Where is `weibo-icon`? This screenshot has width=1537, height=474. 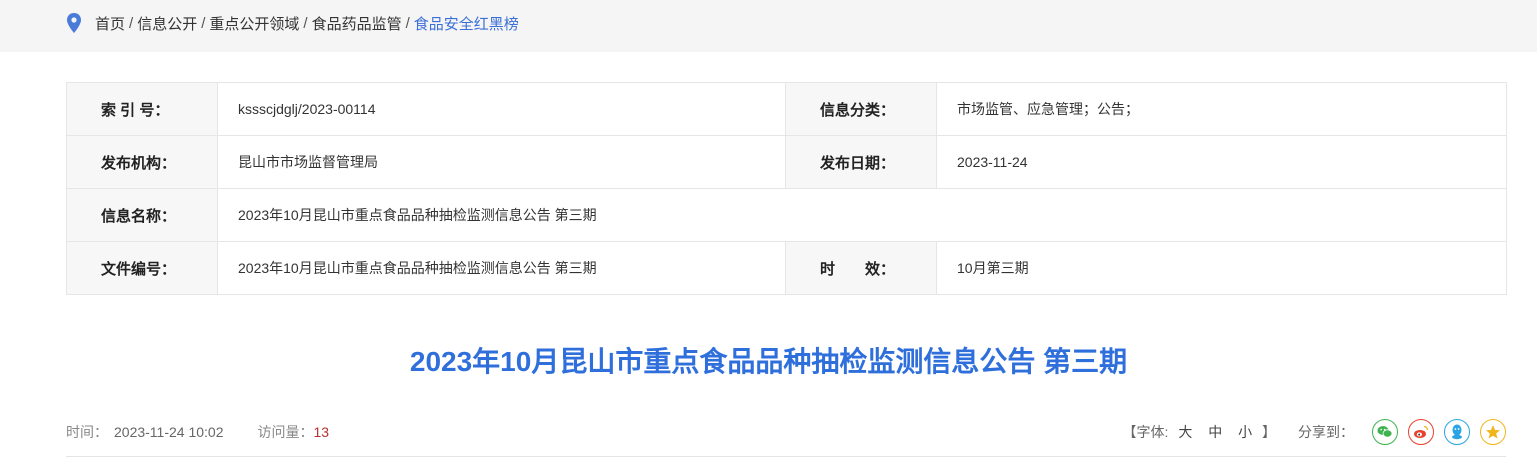
weibo-icon is located at coordinates (1421, 432).